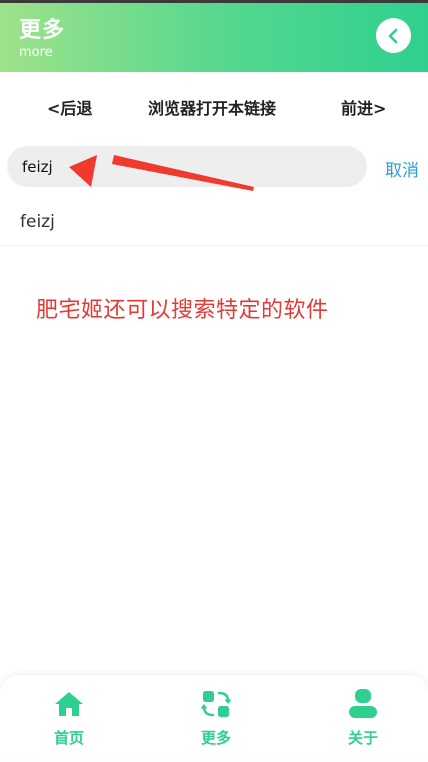 The height and width of the screenshot is (762, 428). Describe the element at coordinates (216, 704) in the screenshot. I see `switch-icon` at that location.